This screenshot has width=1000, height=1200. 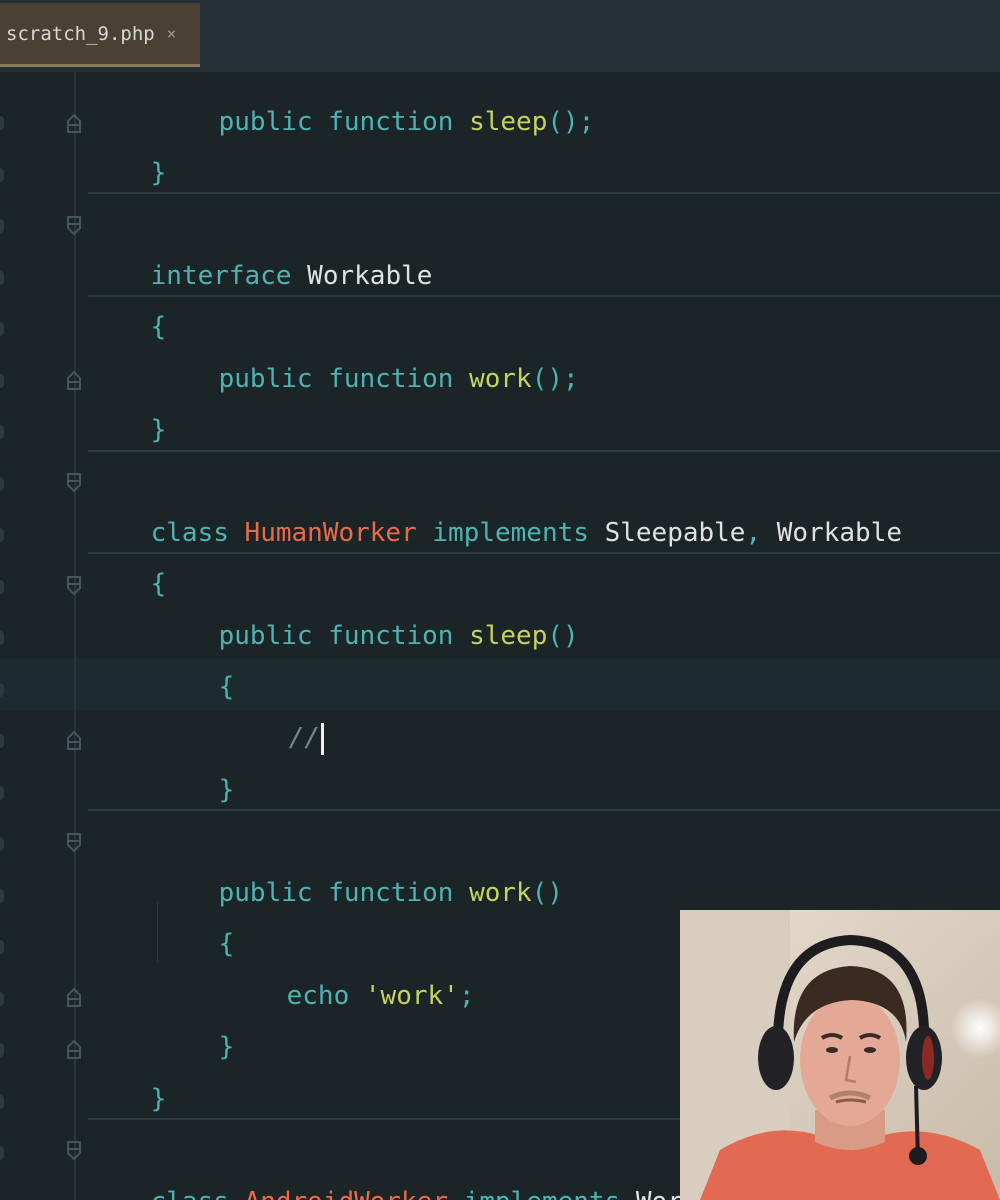 I want to click on interface-name: Workable, so click(x=370, y=276).